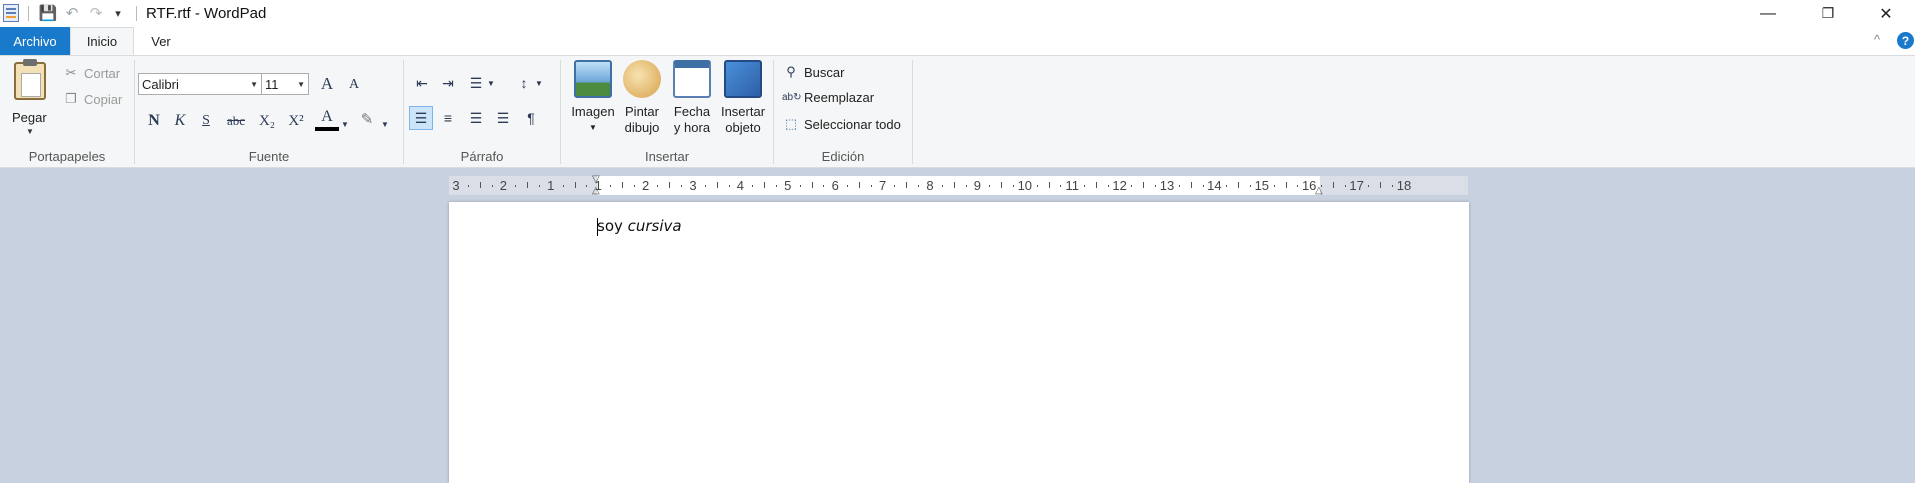 The height and width of the screenshot is (483, 1915). What do you see at coordinates (791, 71) in the screenshot?
I see `binoculars-icon: ⚲` at bounding box center [791, 71].